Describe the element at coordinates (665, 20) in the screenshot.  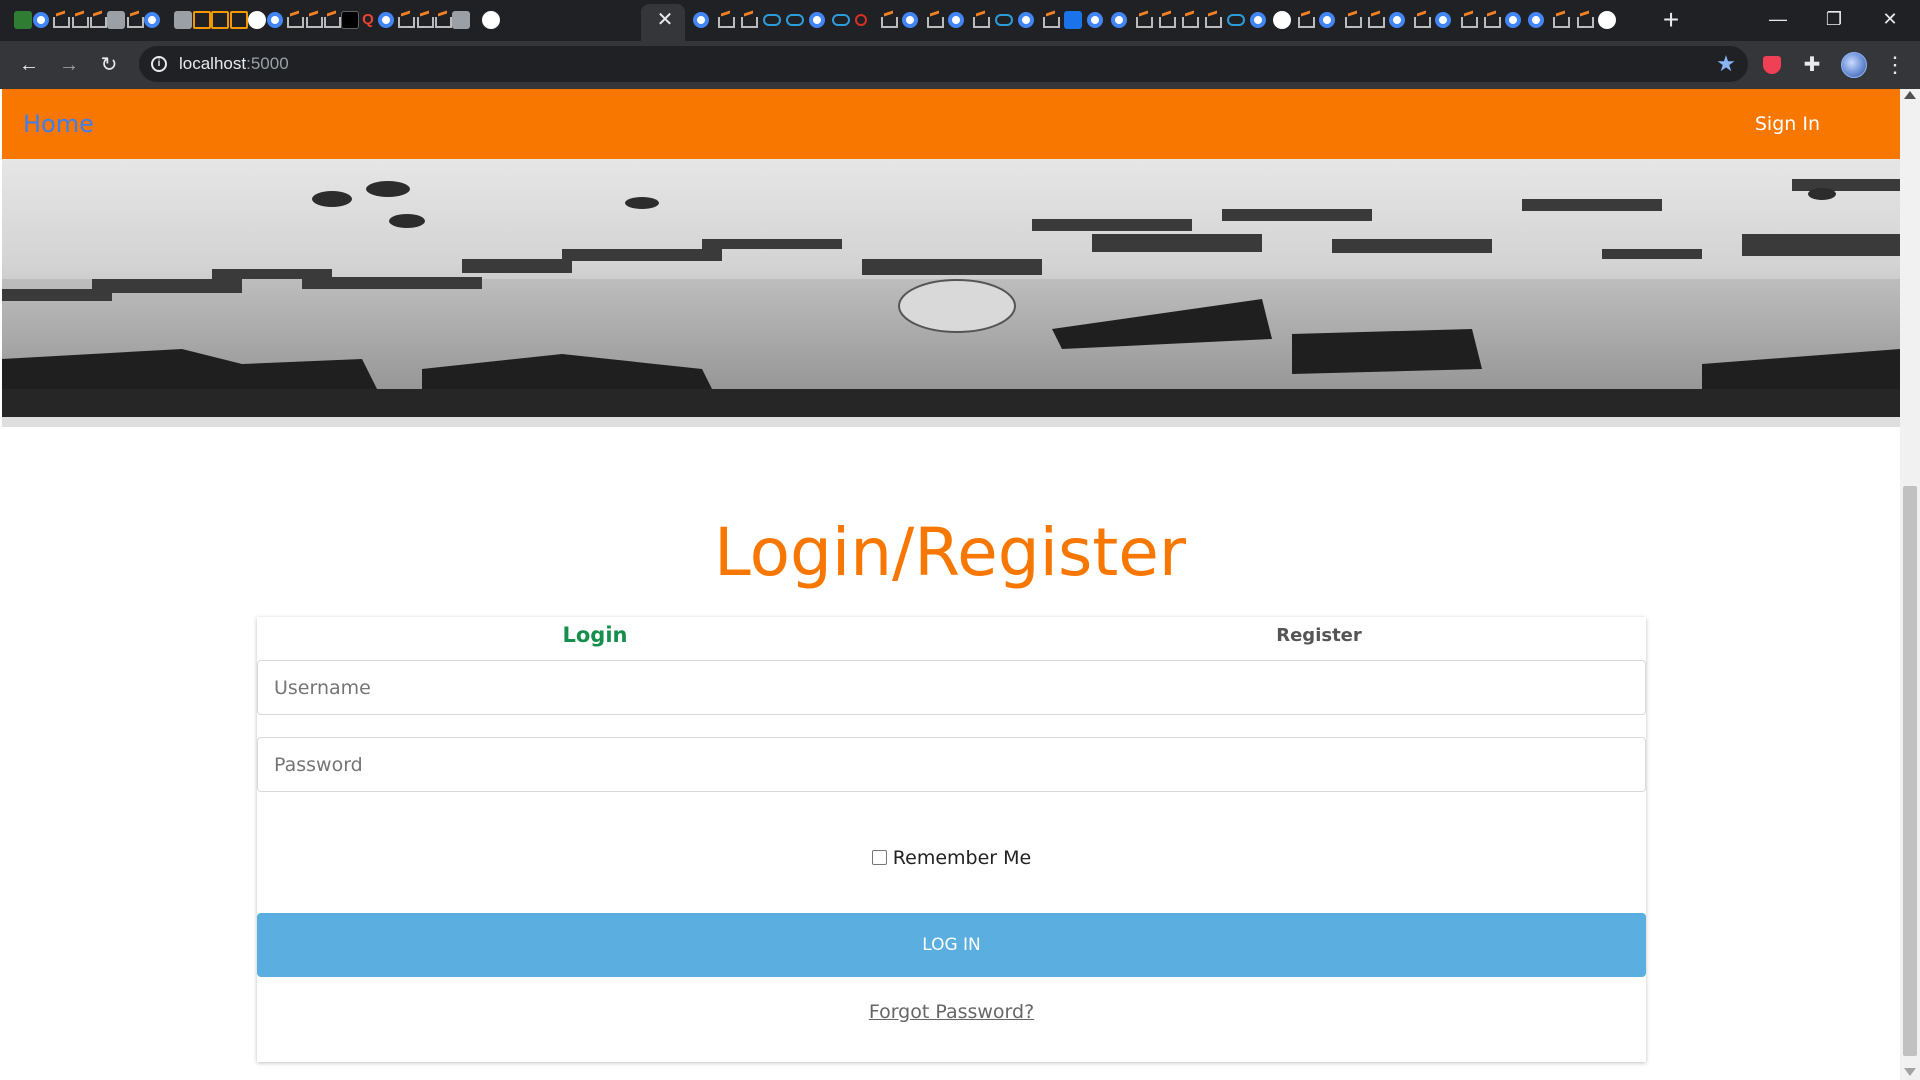
I see `tab-close-icon: ✕` at that location.